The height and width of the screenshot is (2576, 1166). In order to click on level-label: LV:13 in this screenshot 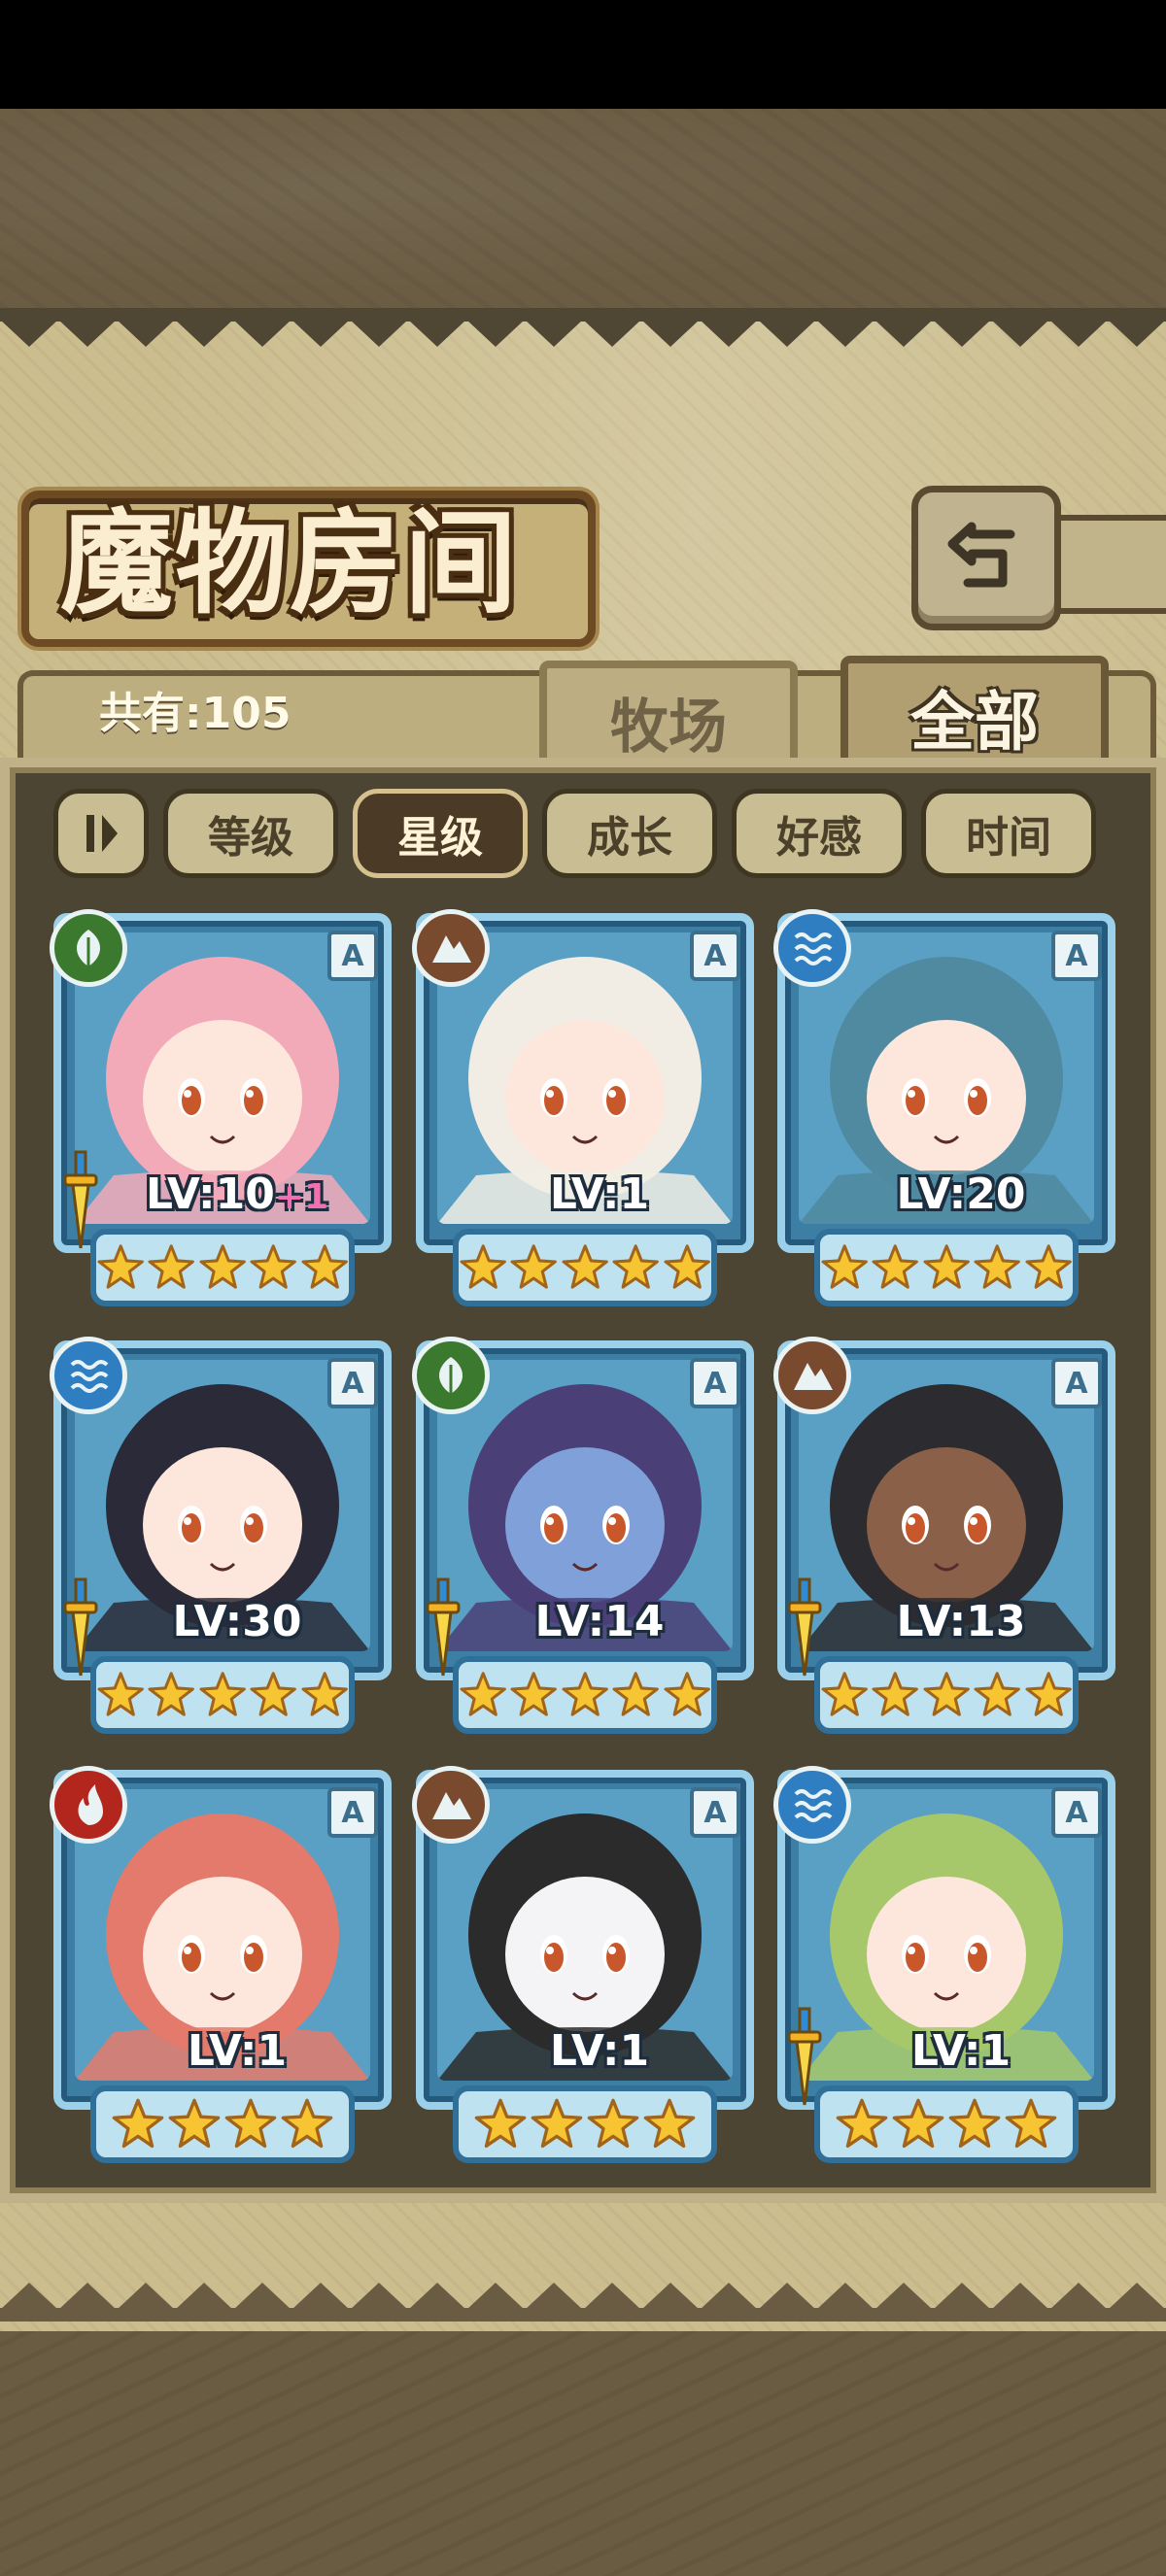, I will do `click(961, 1622)`.